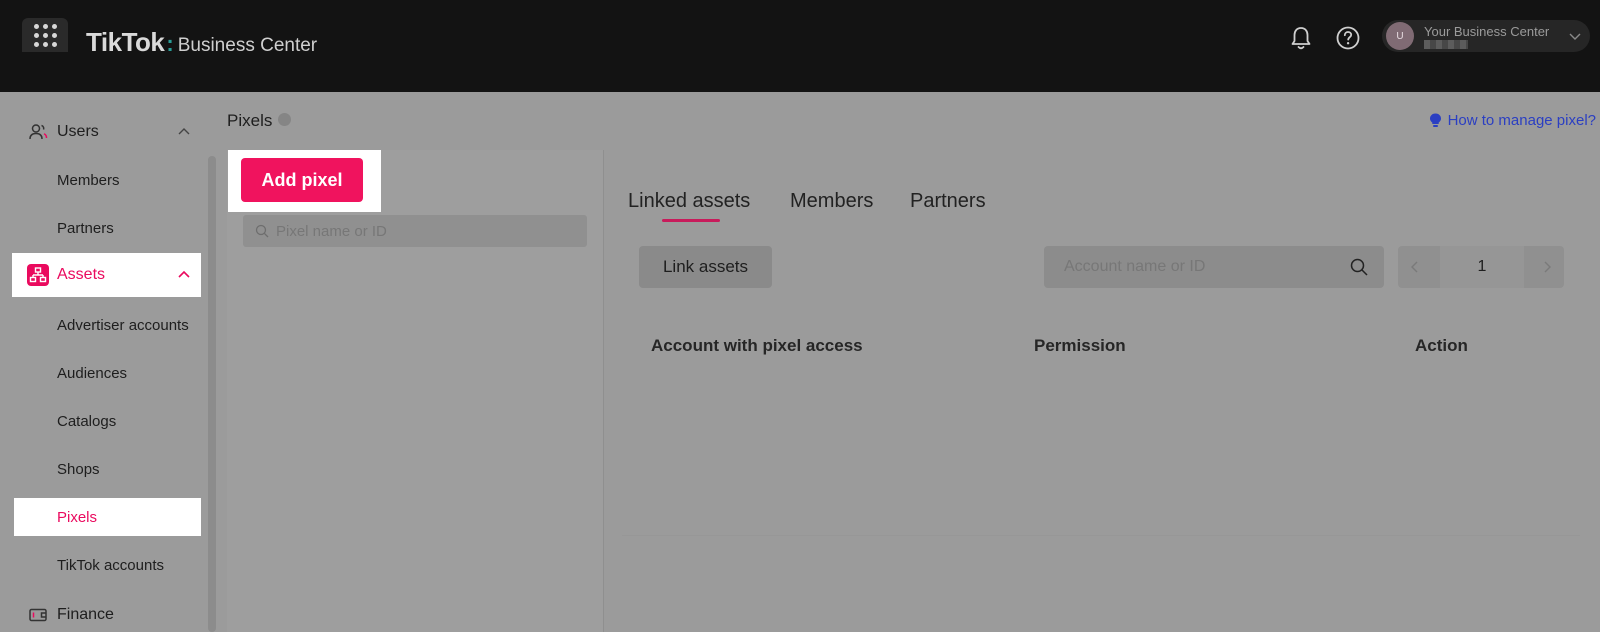 The image size is (1600, 632). Describe the element at coordinates (1487, 31) in the screenshot. I see `account-name: Your Business Center` at that location.